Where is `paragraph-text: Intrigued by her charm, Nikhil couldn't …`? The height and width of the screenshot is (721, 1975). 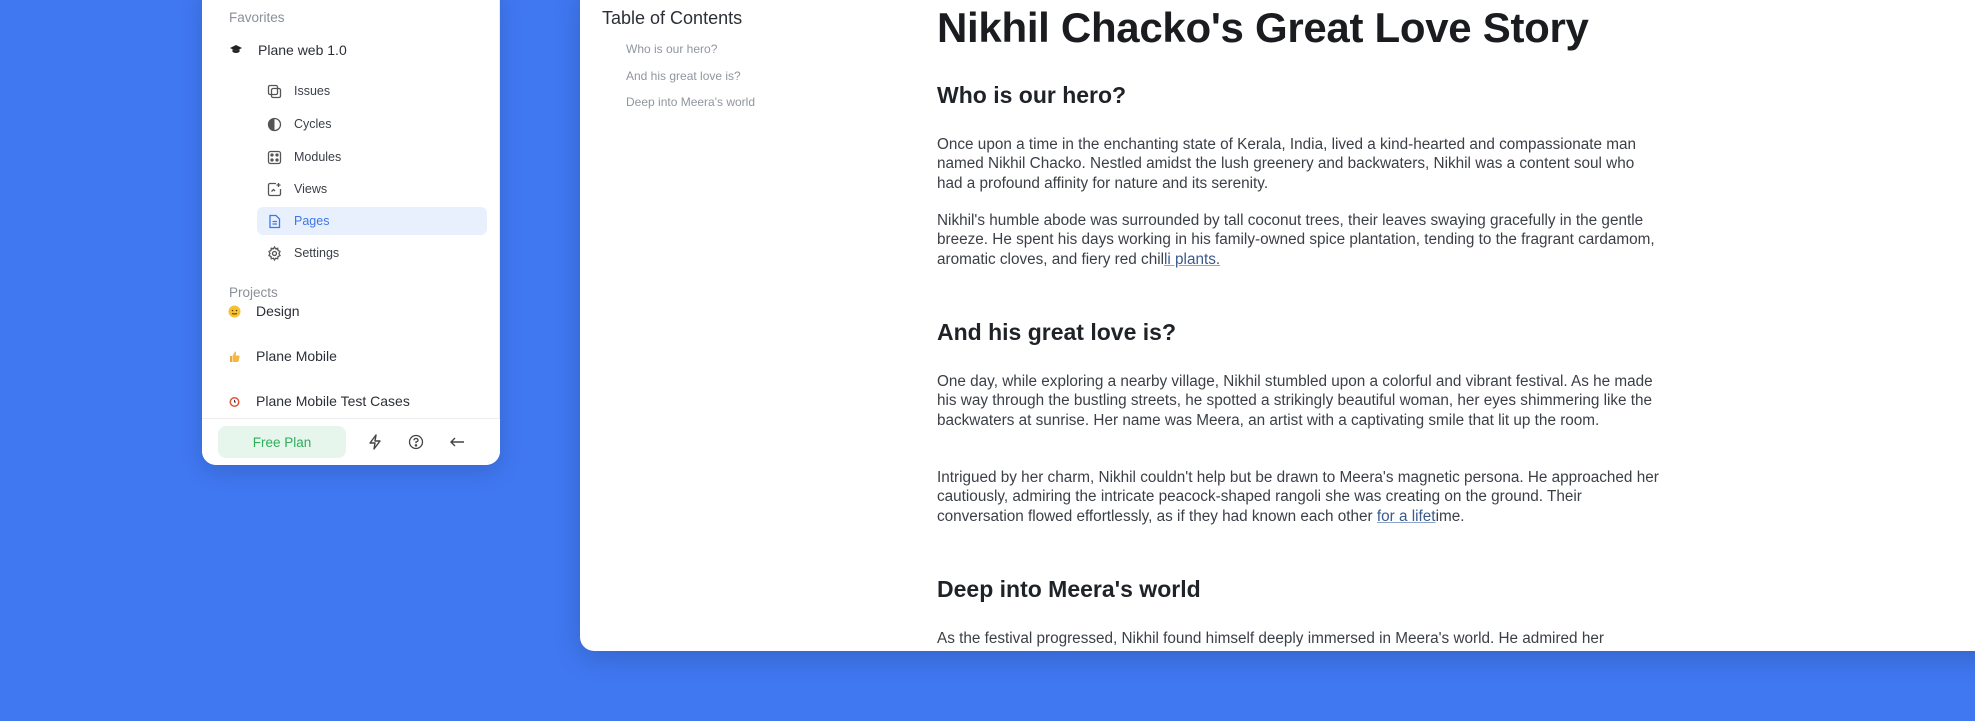 paragraph-text: Intrigued by her charm, Nikhil couldn't … is located at coordinates (1298, 497).